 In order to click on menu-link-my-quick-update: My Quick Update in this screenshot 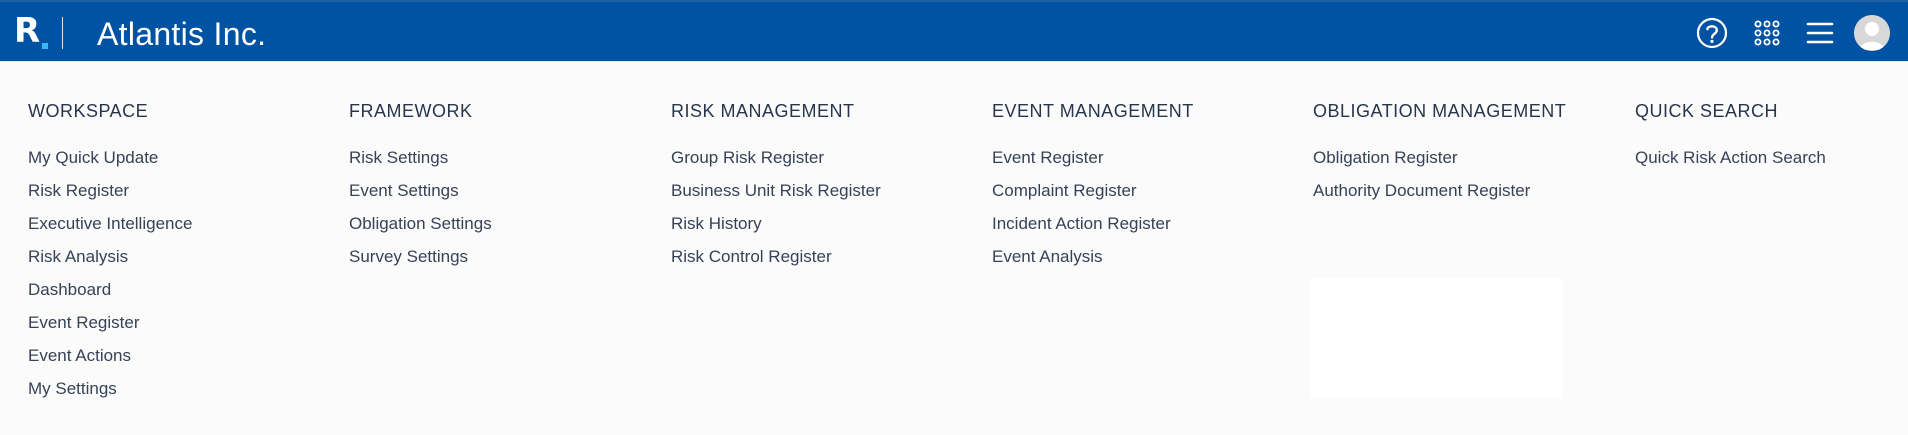, I will do `click(178, 158)`.